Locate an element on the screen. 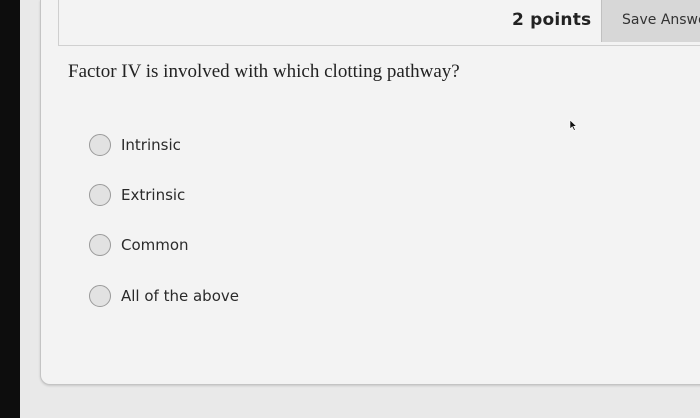 This screenshot has width=700, height=418. points-label: 2 points is located at coordinates (552, 20).